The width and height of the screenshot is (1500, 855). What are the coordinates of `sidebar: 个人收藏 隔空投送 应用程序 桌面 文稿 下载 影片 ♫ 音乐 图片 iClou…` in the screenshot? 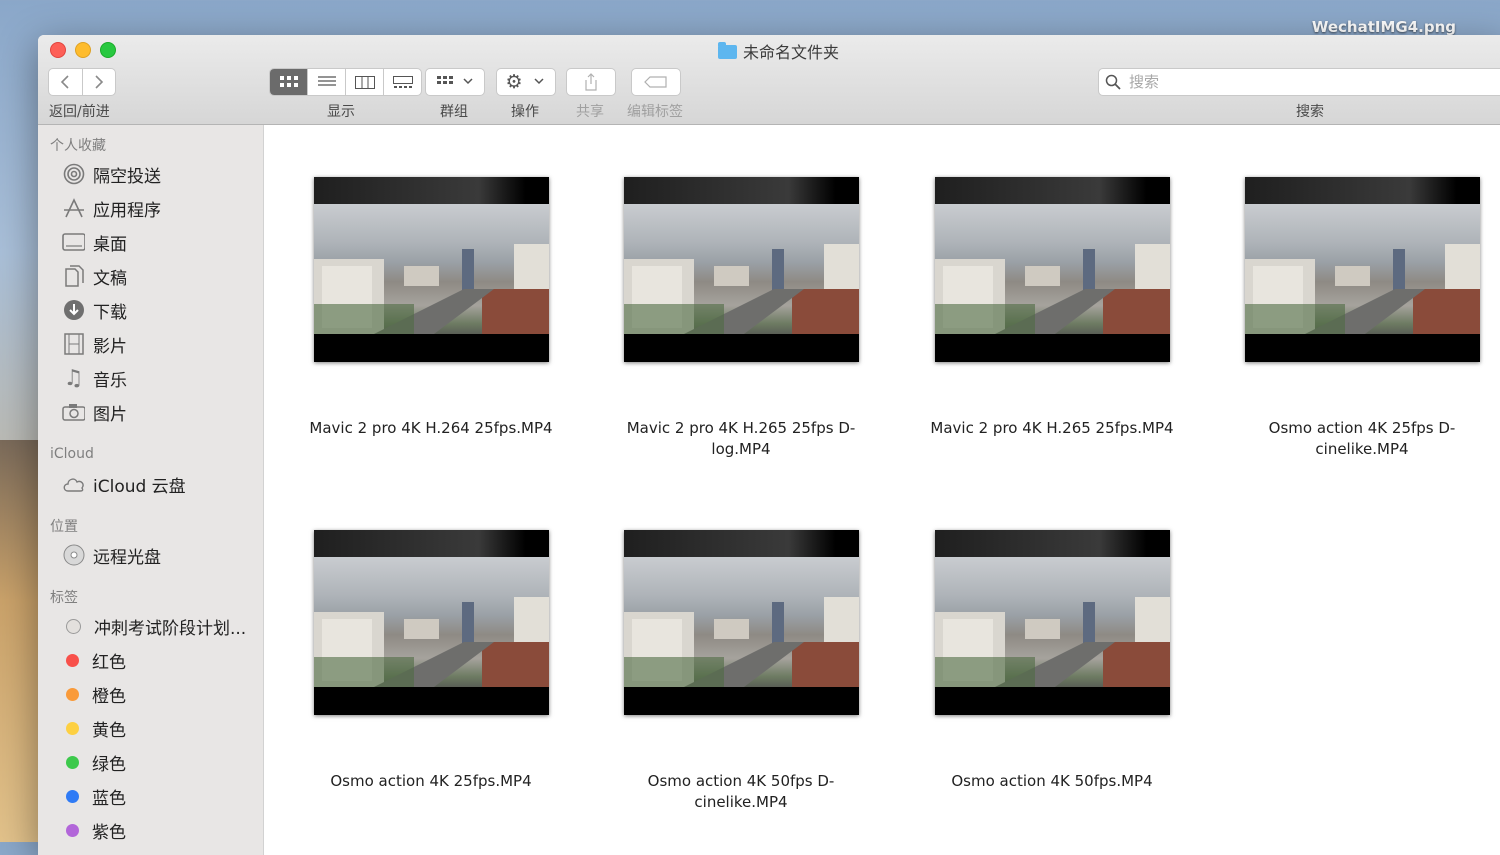 It's located at (151, 490).